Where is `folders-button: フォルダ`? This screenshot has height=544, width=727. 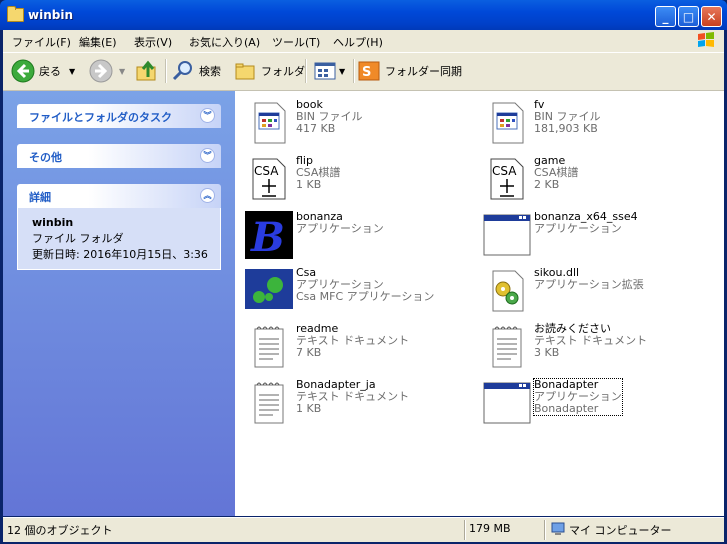 folders-button: フォルダ is located at coordinates (269, 71).